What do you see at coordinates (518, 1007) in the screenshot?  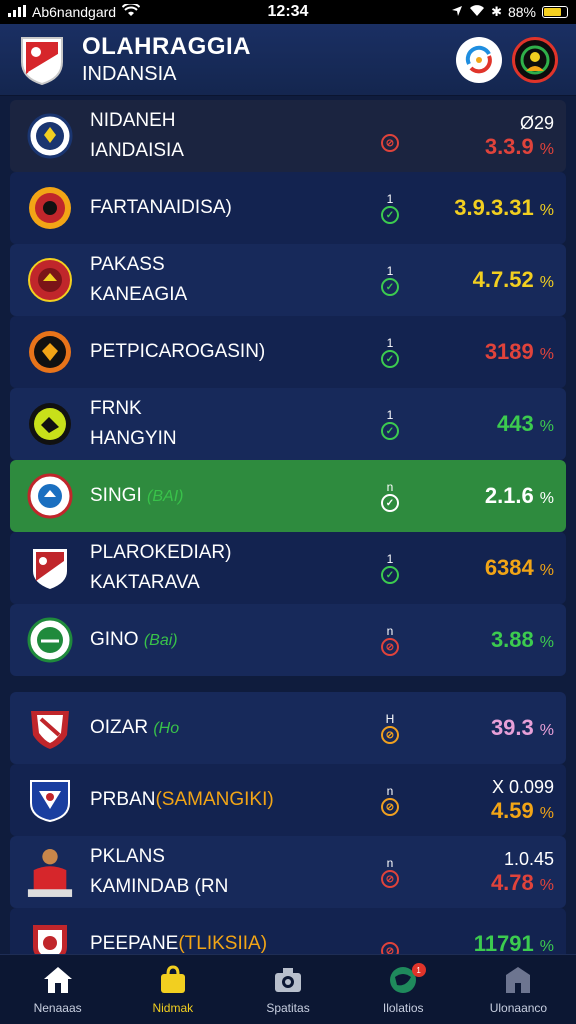 I see `nav-label: Ulonaanco` at bounding box center [518, 1007].